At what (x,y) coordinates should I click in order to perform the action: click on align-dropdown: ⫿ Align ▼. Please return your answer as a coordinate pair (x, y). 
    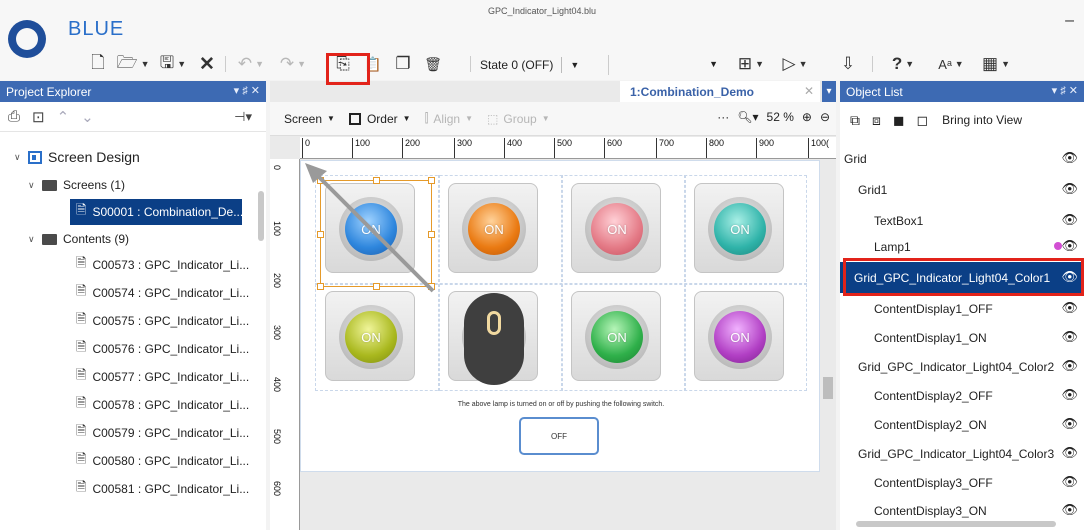
    Looking at the image, I should click on (449, 118).